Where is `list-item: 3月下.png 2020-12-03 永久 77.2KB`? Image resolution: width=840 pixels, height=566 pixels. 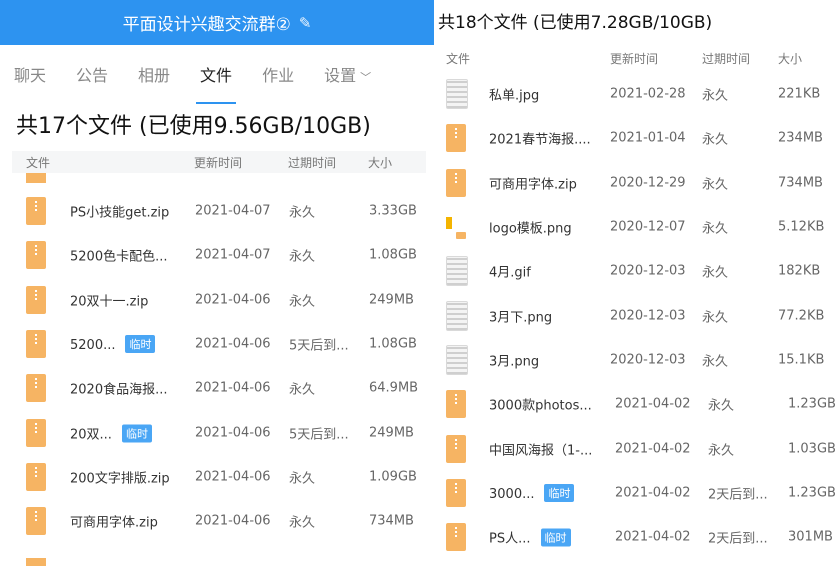
list-item: 3月下.png 2020-12-03 永久 77.2KB is located at coordinates (637, 315).